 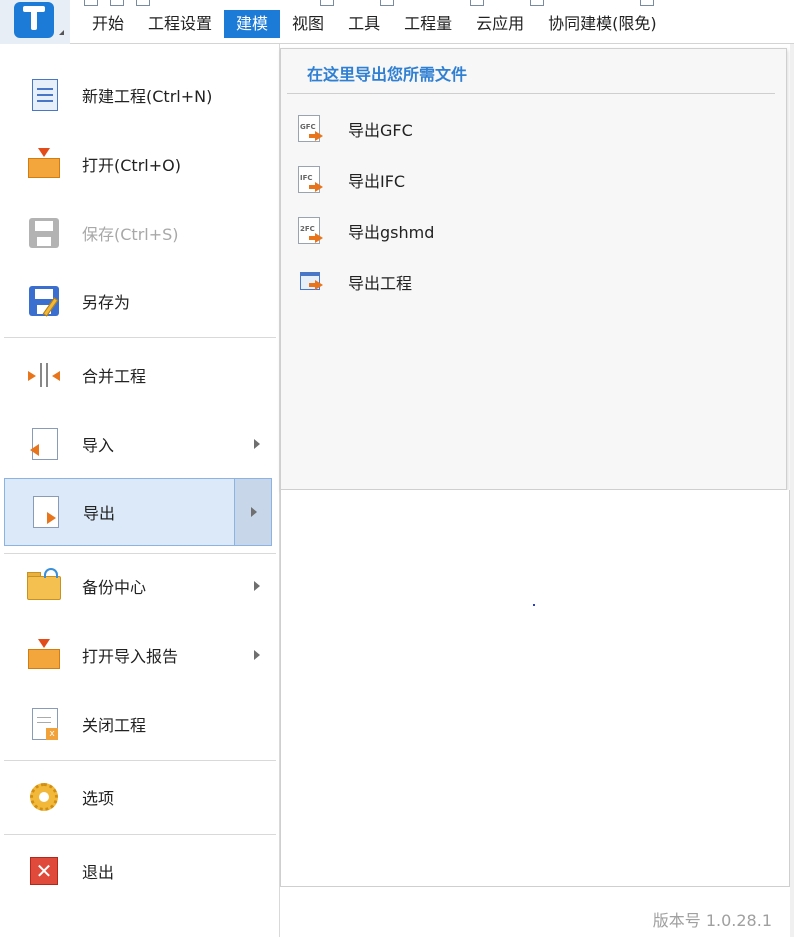 What do you see at coordinates (138, 871) in the screenshot?
I see `menu-item-exit: ✕ 退出` at bounding box center [138, 871].